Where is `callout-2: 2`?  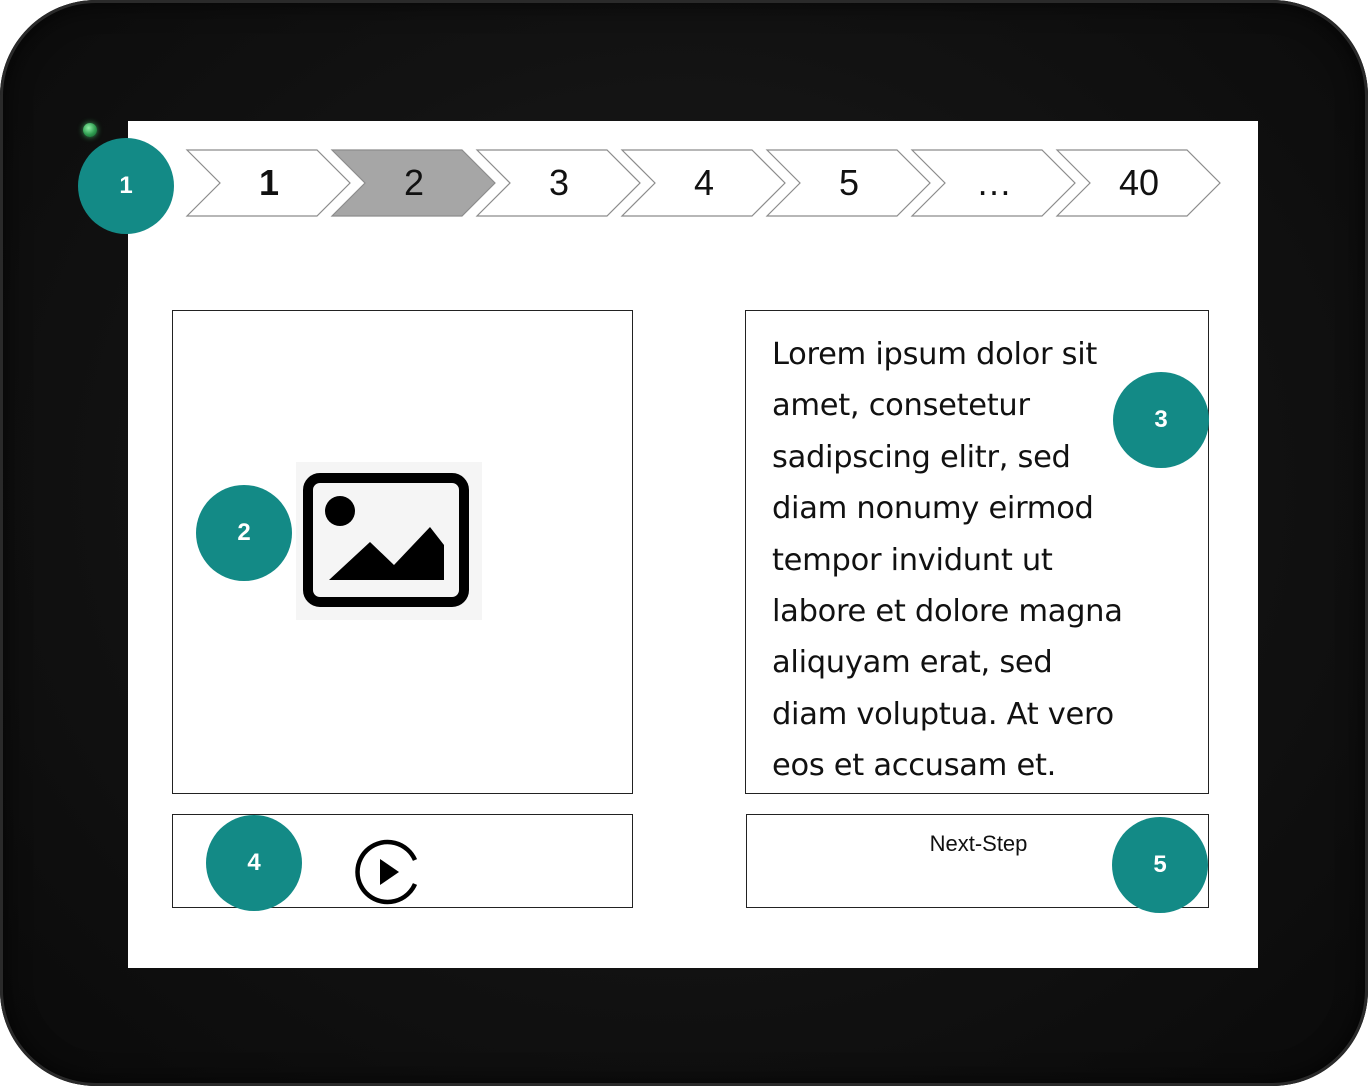
callout-2: 2 is located at coordinates (244, 533).